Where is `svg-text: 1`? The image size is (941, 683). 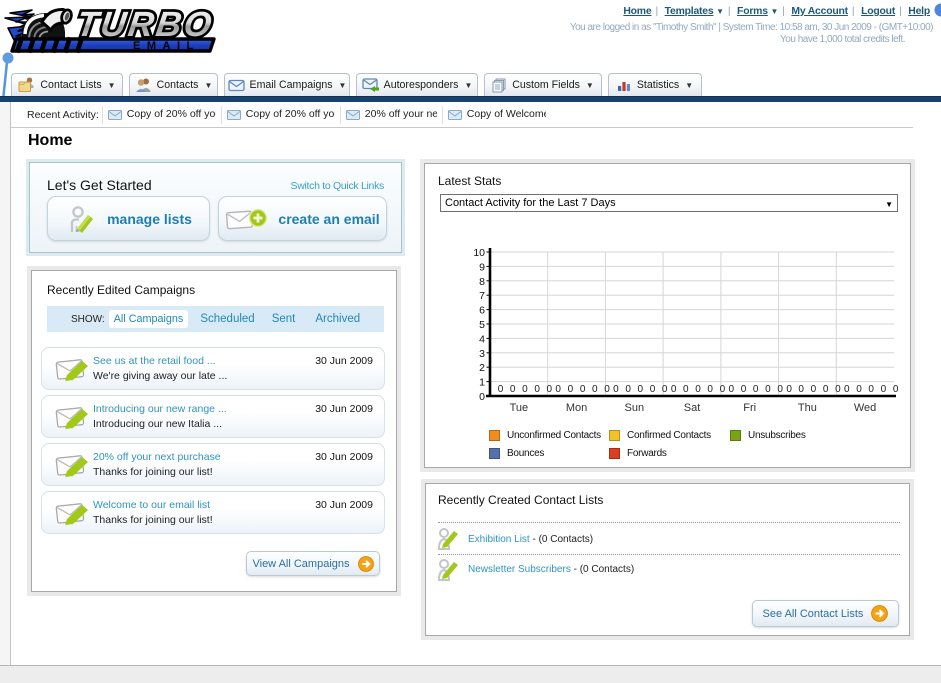
svg-text: 1 is located at coordinates (482, 383).